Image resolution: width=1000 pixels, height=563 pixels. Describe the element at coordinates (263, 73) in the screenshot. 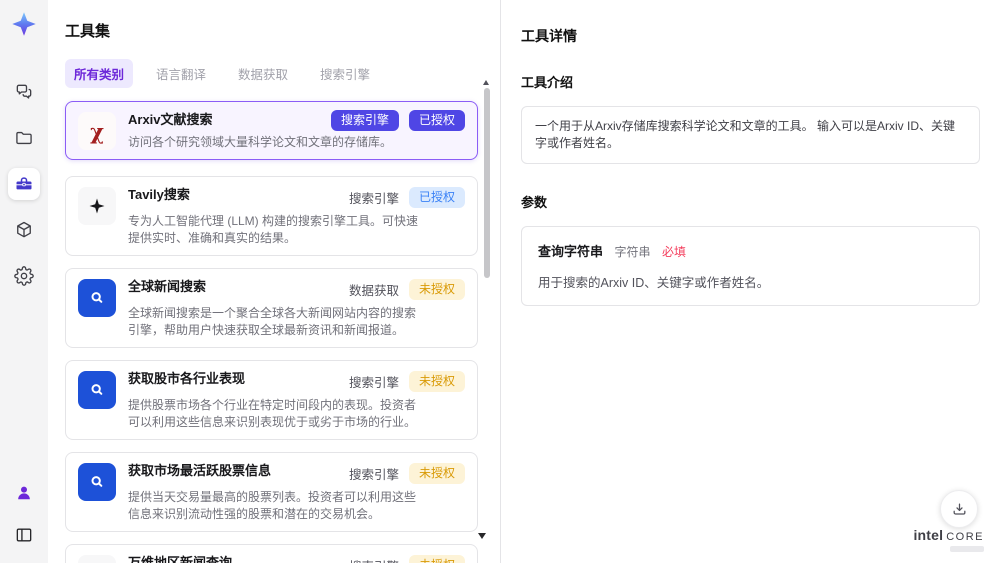

I see `tab-data-fetch: 数据获取` at that location.